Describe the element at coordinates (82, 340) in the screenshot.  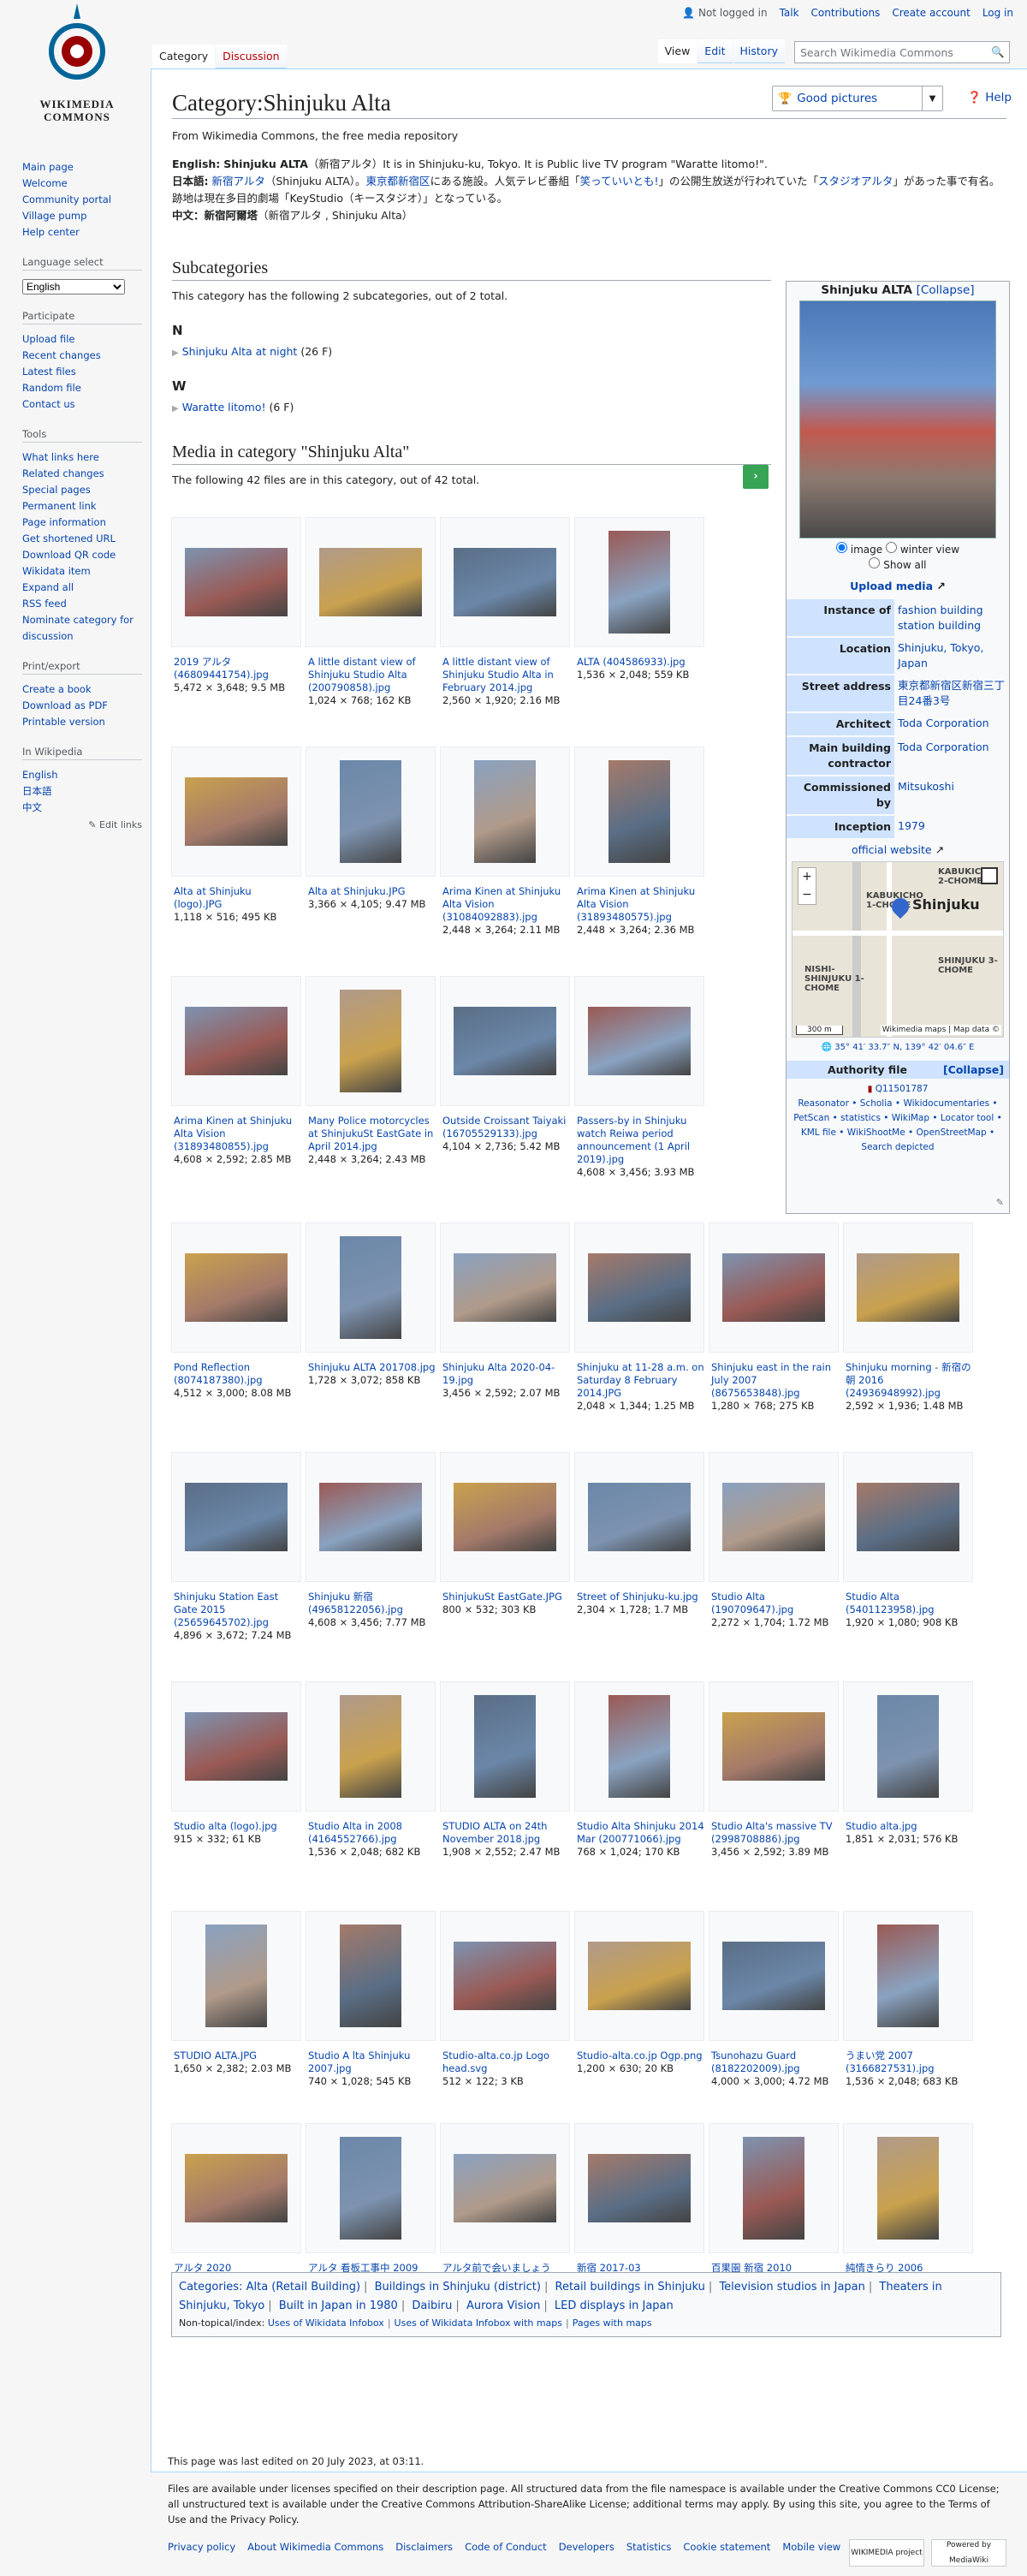
I see `sidebar-item-participate-0: Upload file` at that location.